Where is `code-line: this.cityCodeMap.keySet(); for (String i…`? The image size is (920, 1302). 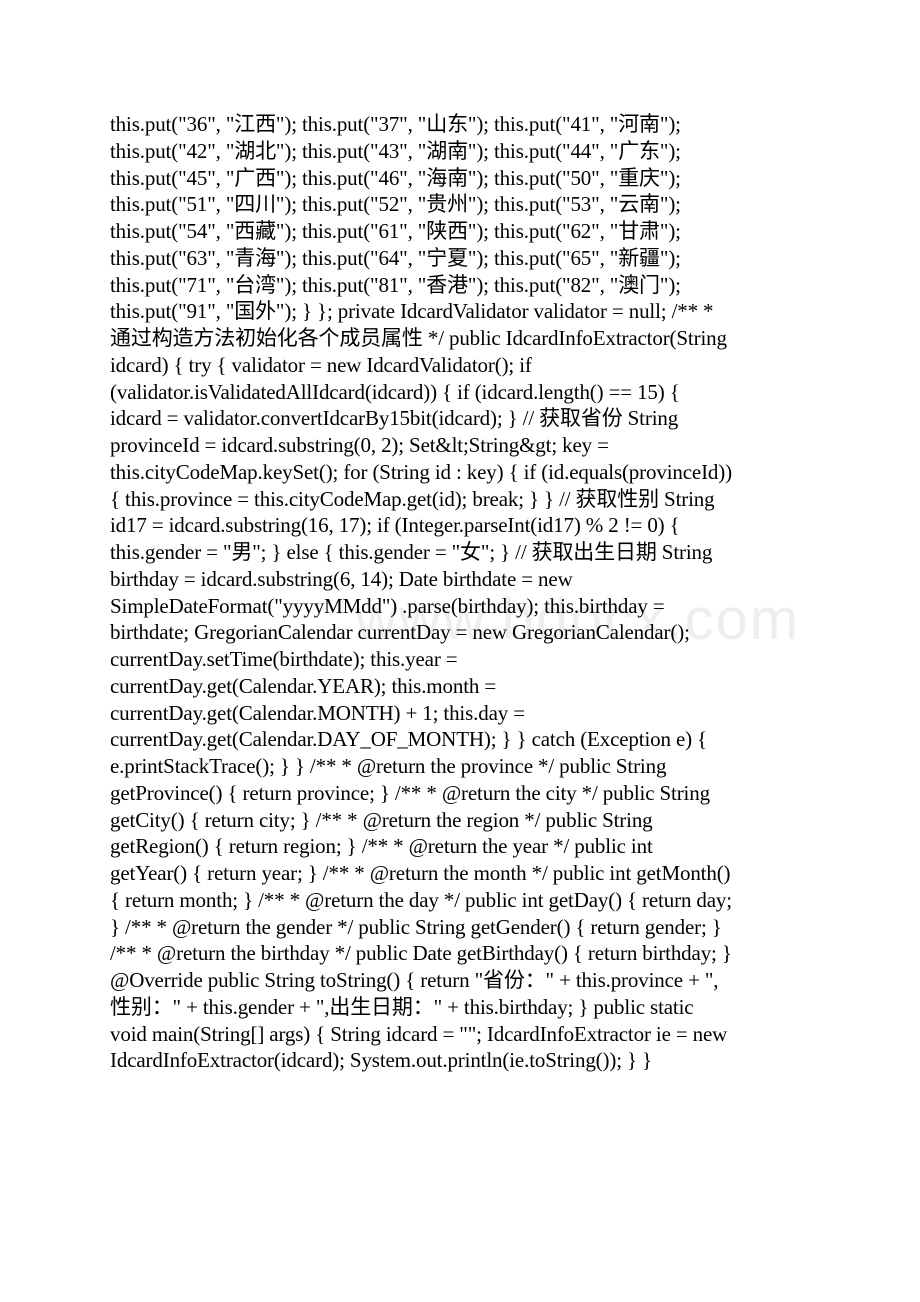 code-line: this.cityCodeMap.keySet(); for (String i… is located at coordinates (421, 471).